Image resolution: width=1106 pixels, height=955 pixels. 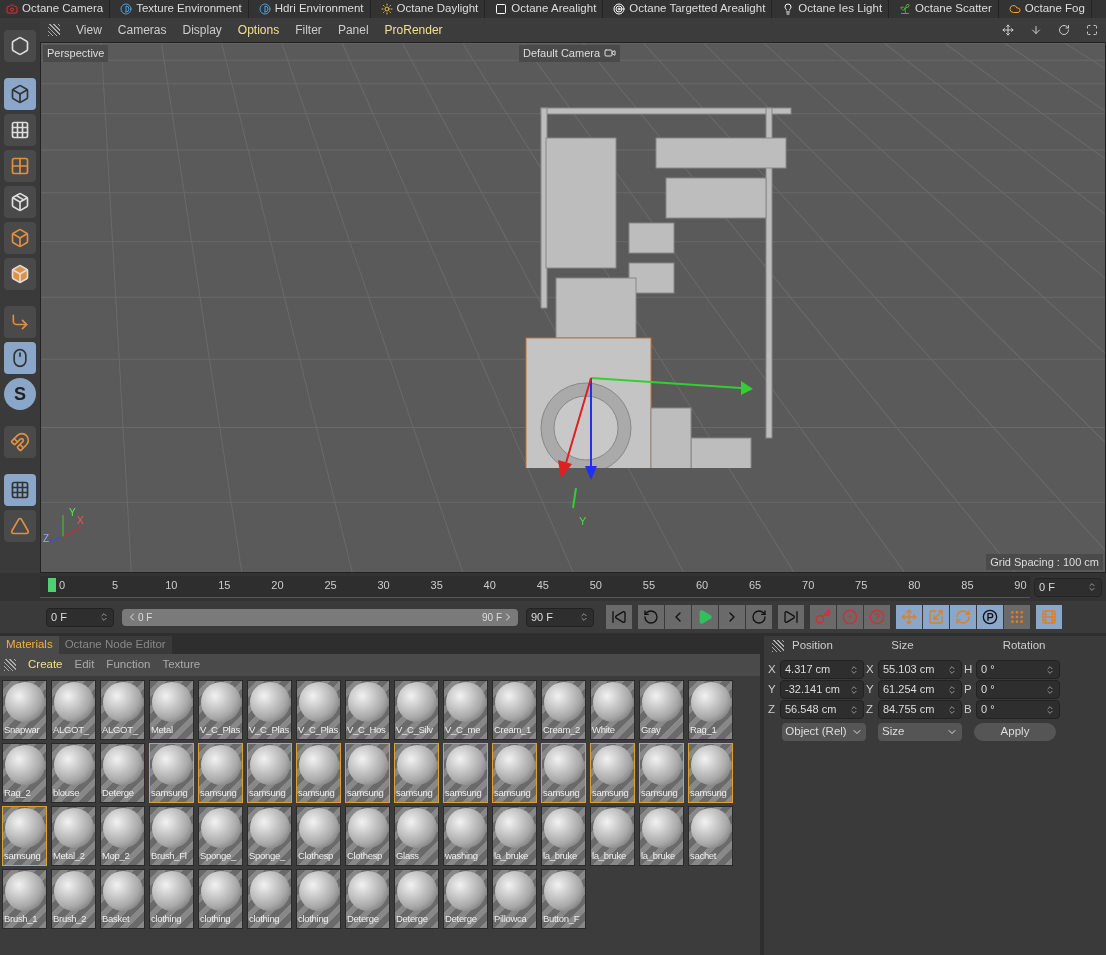 I want to click on material-thumbnail: Pillowca, so click(x=514, y=899).